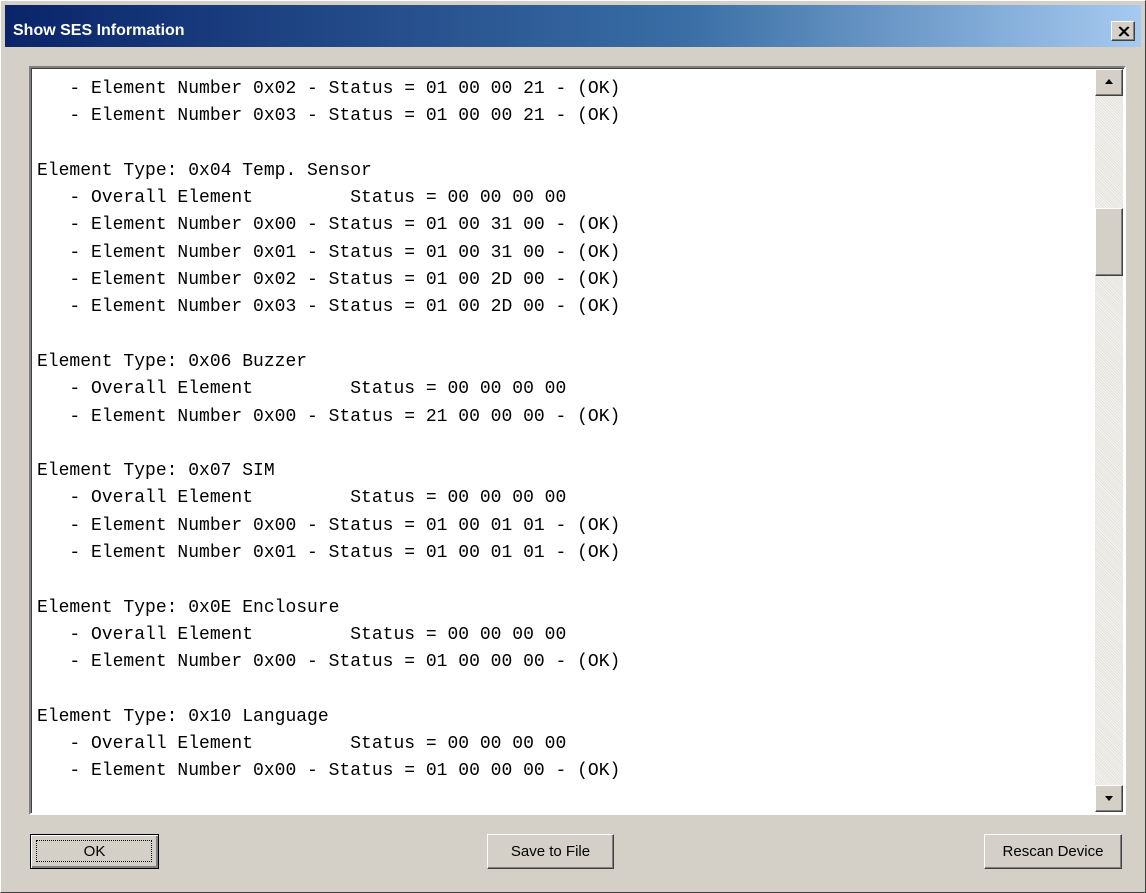 This screenshot has width=1146, height=893. I want to click on vertical-scrollbar, so click(1109, 440).